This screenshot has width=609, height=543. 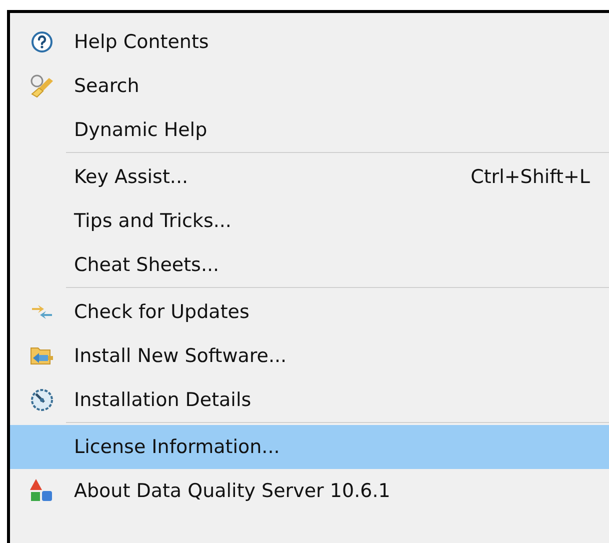 I want to click on menu-item: Help Contents, so click(x=309, y=42).